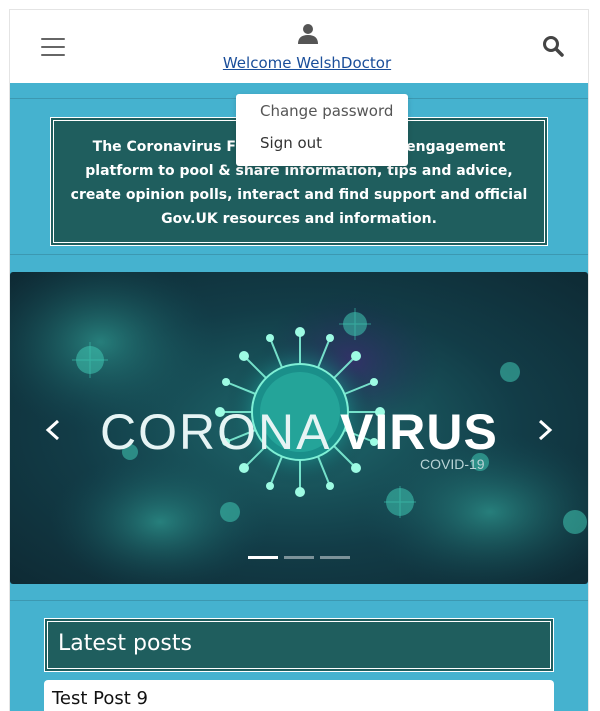  What do you see at coordinates (322, 130) in the screenshot?
I see `user-dropdown-menu: Change password Sign out` at bounding box center [322, 130].